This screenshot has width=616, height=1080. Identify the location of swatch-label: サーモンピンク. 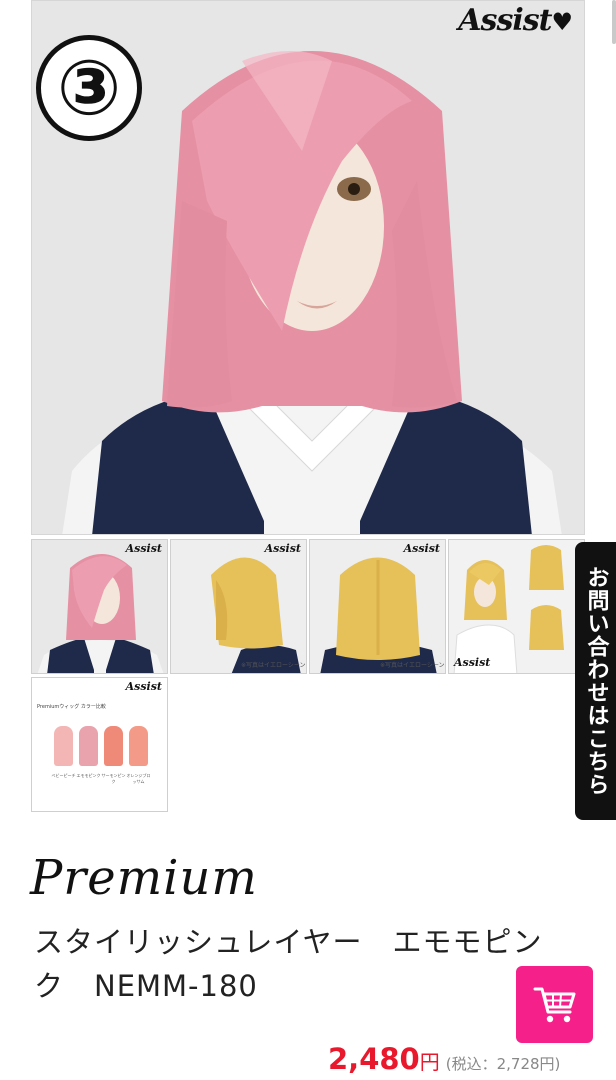
(113, 778).